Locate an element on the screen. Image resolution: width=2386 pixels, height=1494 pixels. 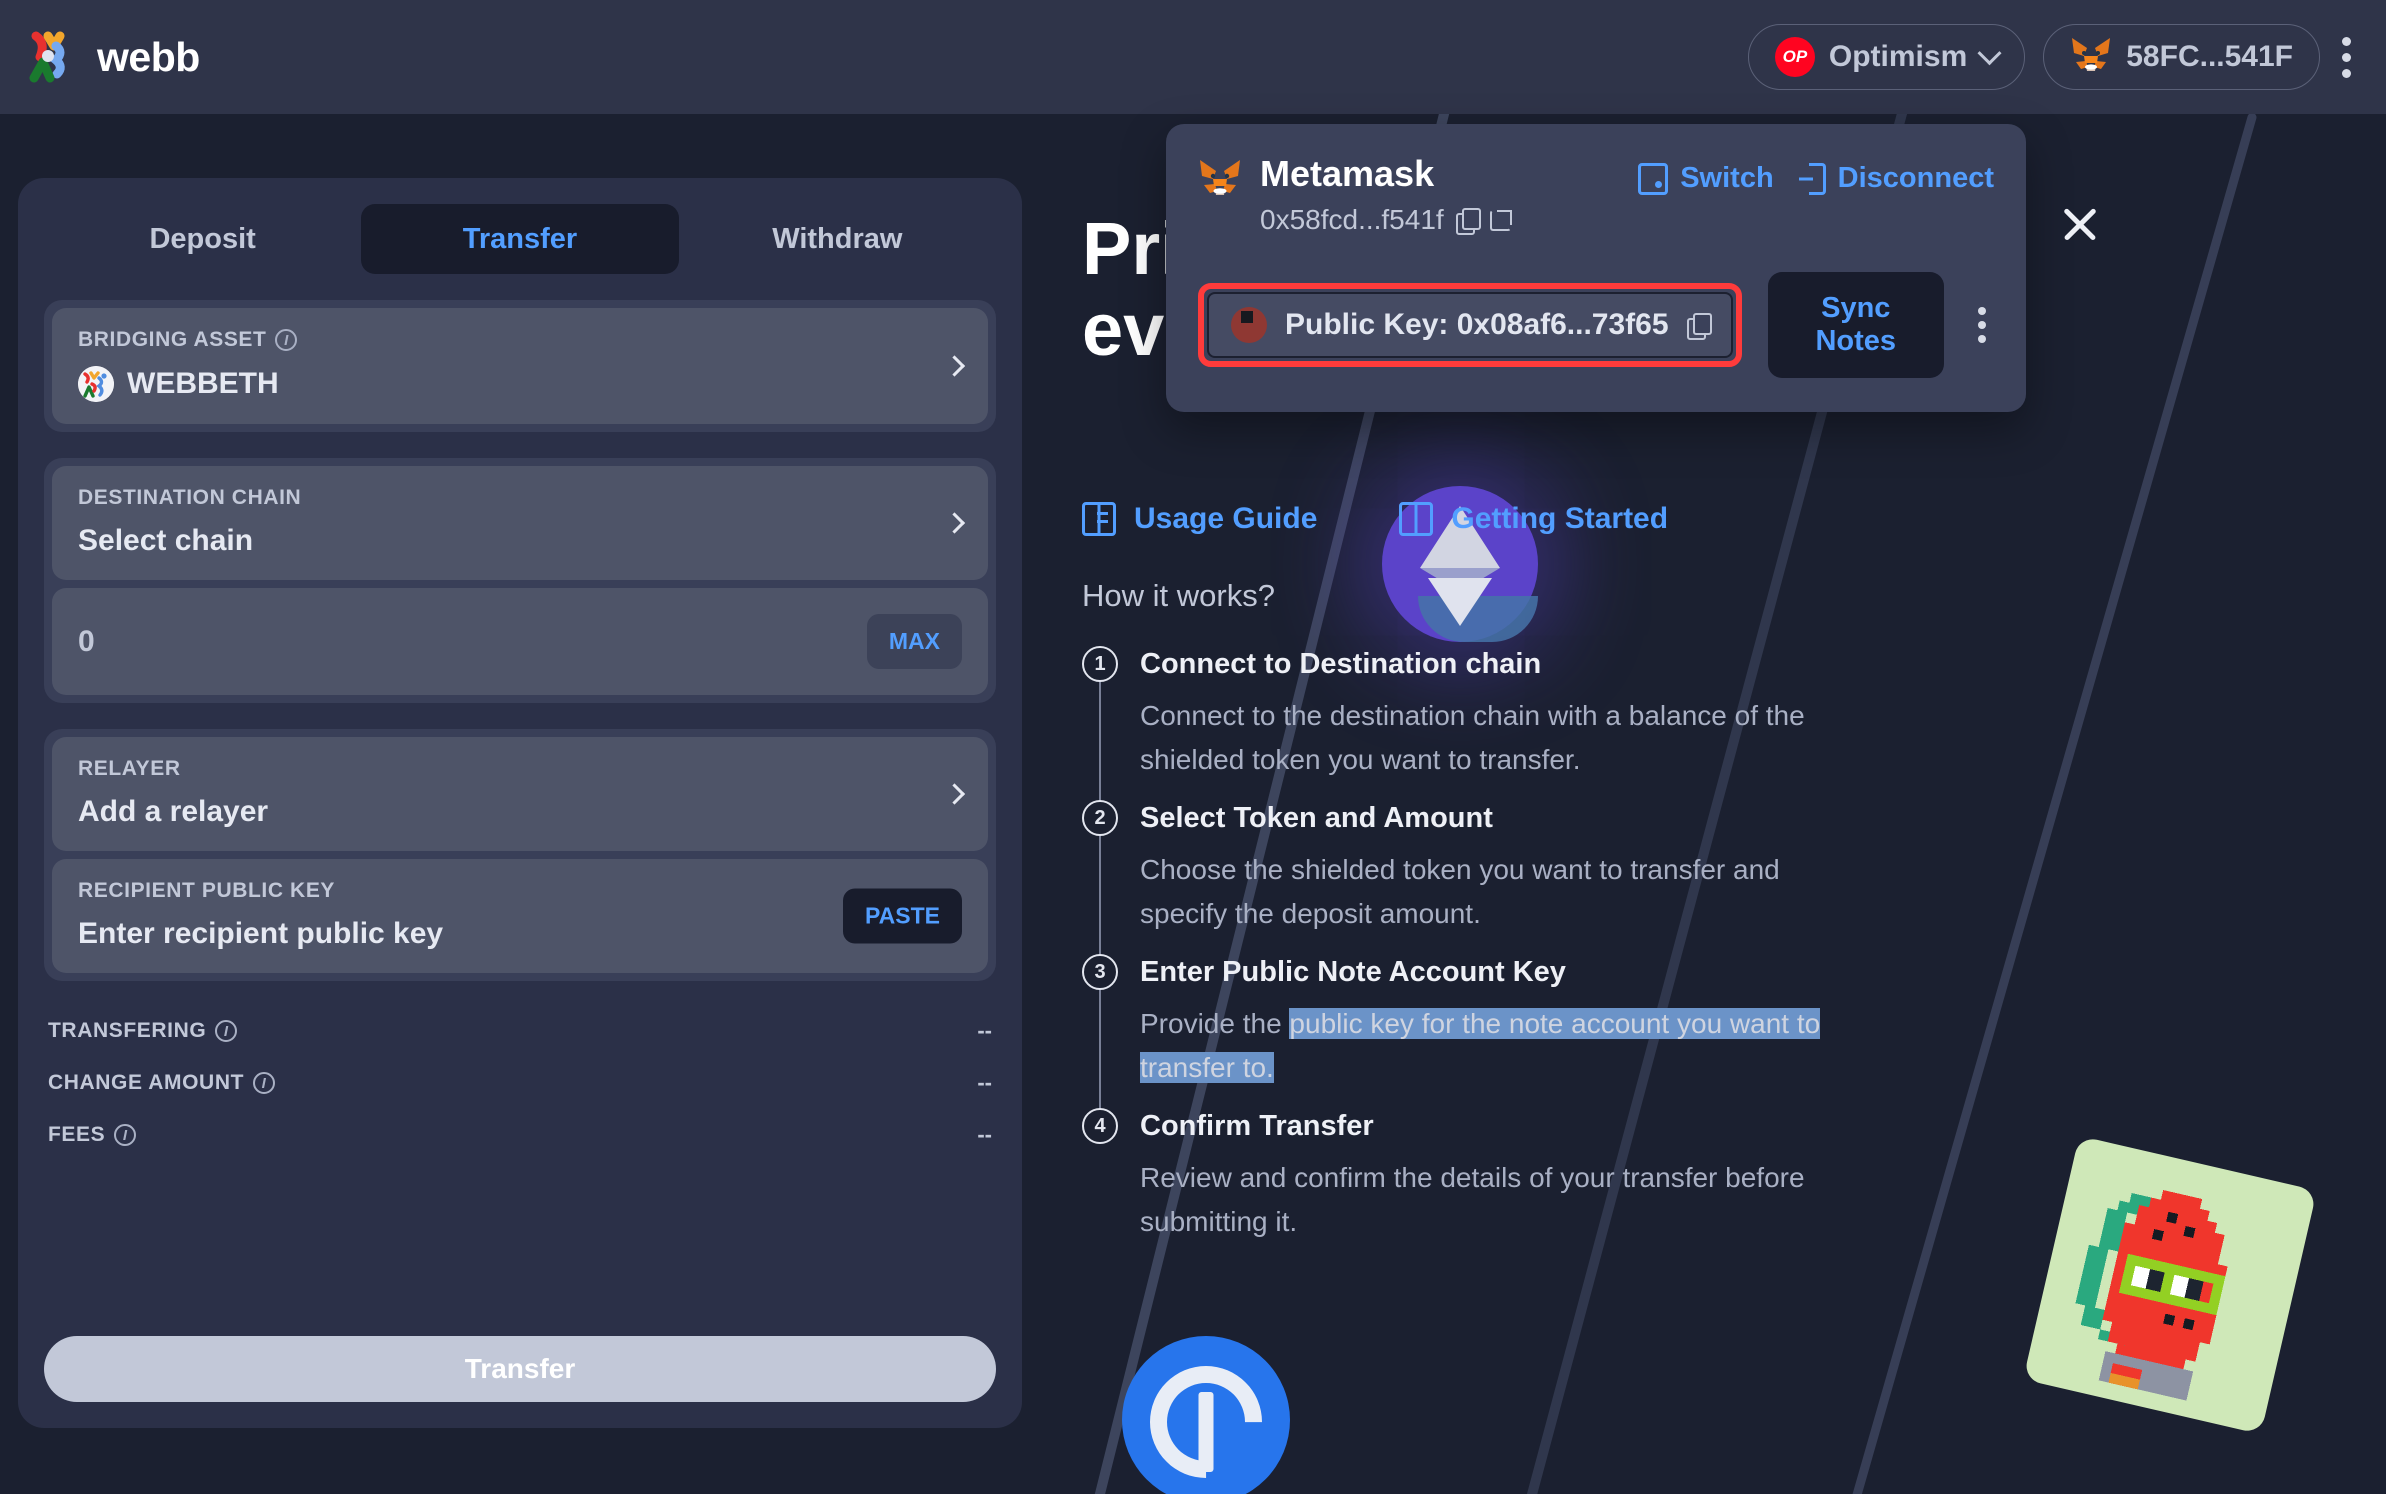
destination-chain-label: Destination chain is located at coordinates (190, 497).